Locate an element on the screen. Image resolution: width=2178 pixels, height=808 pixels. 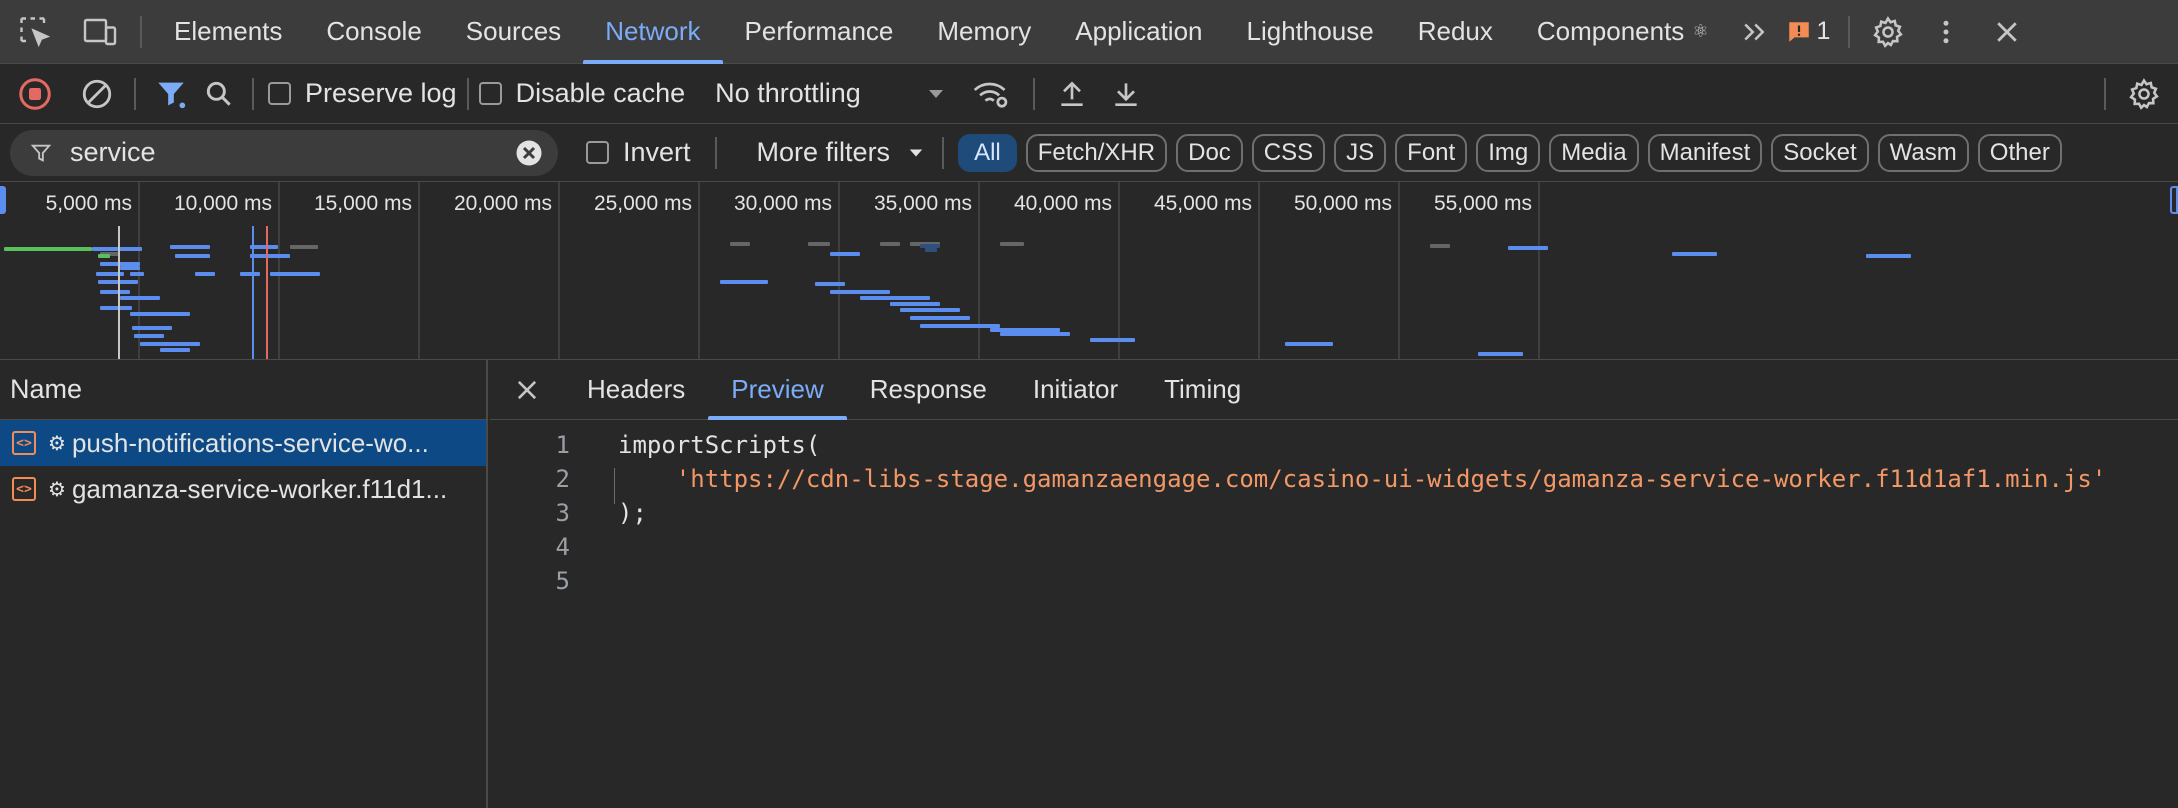
network-settings-button is located at coordinates (2144, 94).